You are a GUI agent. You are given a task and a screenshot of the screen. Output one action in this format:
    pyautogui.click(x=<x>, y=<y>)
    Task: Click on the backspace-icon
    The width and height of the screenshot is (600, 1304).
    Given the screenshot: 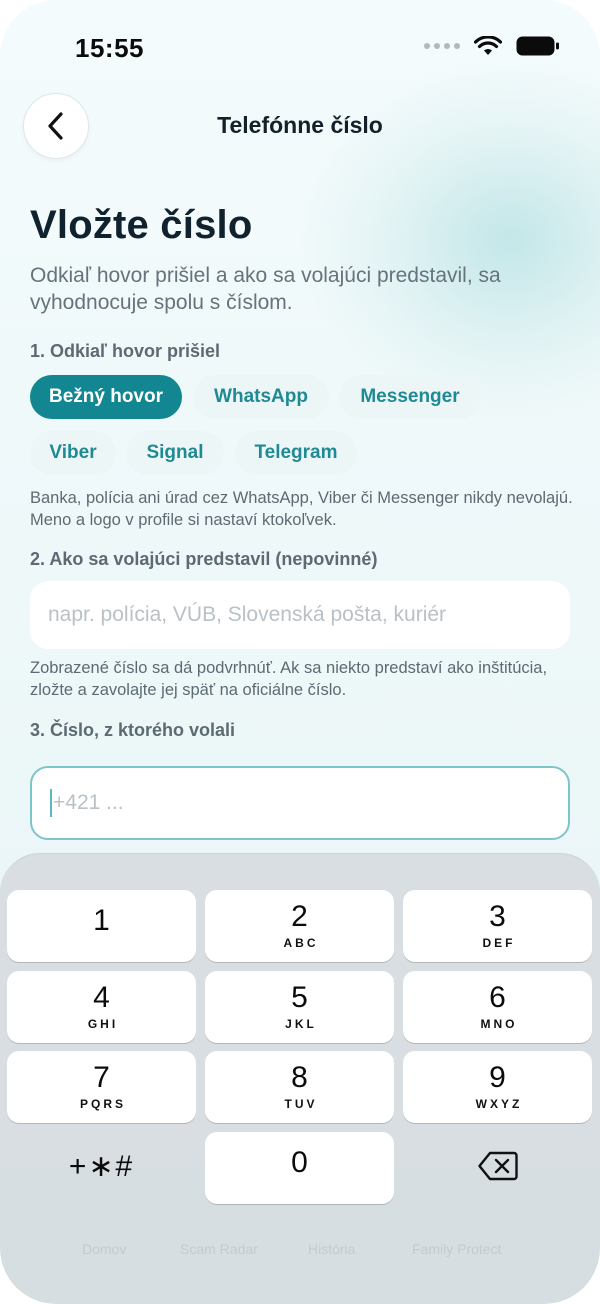 What is the action you would take?
    pyautogui.click(x=497, y=1166)
    